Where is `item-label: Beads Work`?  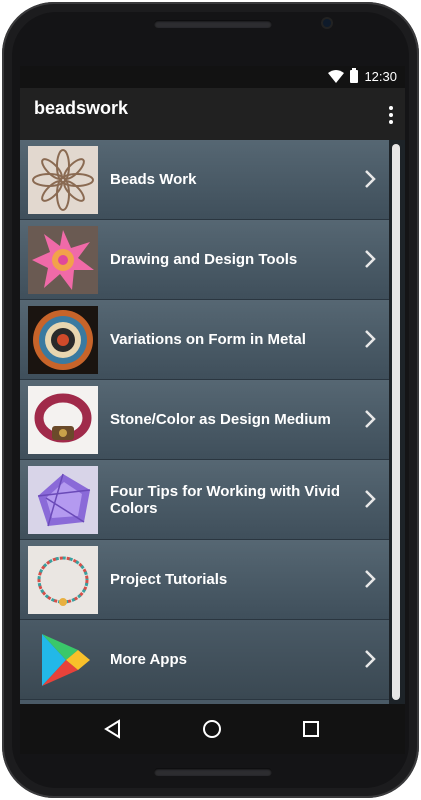 item-label: Beads Work is located at coordinates (153, 179).